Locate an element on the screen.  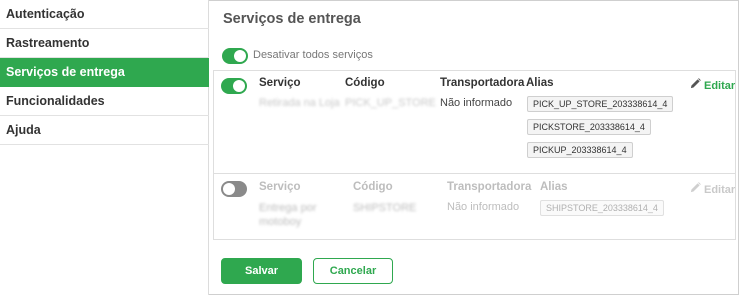
save-button: Salvar is located at coordinates (261, 271).